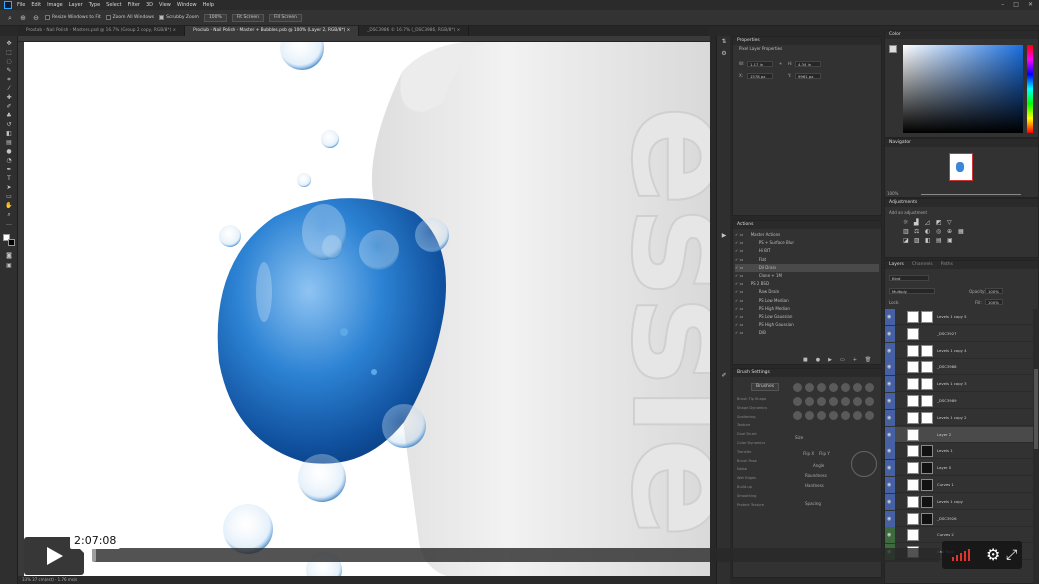 Image resolution: width=1039 pixels, height=584 pixels. Describe the element at coordinates (962, 417) in the screenshot. I see `layer-row: ◉ Levels 1 copy 2` at that location.